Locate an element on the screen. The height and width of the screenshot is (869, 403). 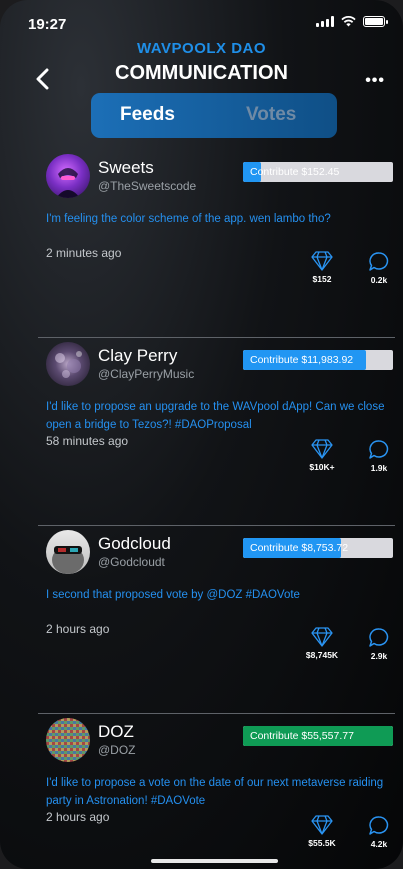
tip-stat: $8,745K is located at coordinates (322, 643).